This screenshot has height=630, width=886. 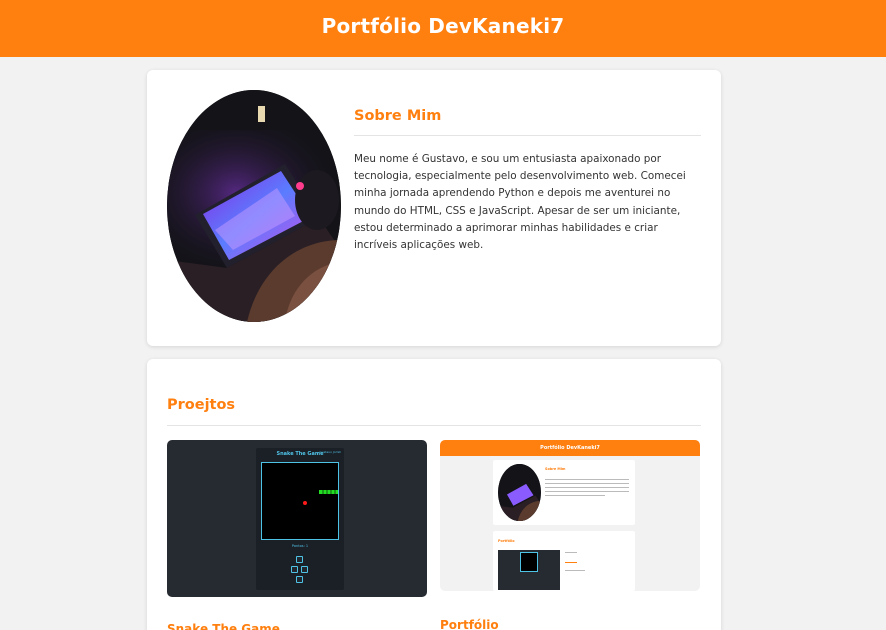 What do you see at coordinates (527, 135) in the screenshot?
I see `about-divider` at bounding box center [527, 135].